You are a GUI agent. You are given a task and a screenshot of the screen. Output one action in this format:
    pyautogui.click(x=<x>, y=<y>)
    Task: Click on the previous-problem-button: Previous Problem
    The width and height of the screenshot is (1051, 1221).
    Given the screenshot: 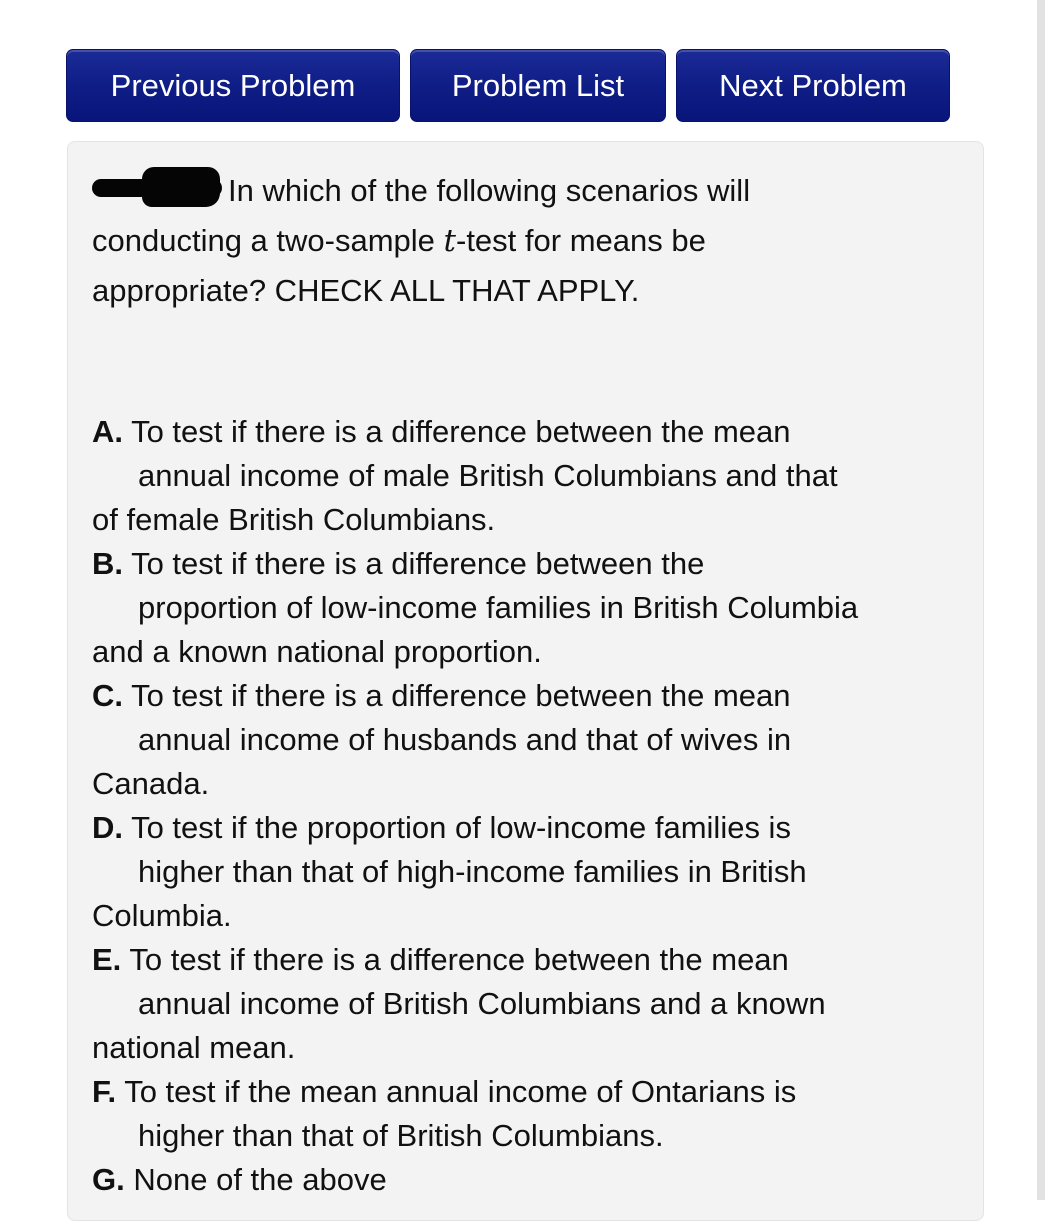 What is the action you would take?
    pyautogui.click(x=233, y=85)
    